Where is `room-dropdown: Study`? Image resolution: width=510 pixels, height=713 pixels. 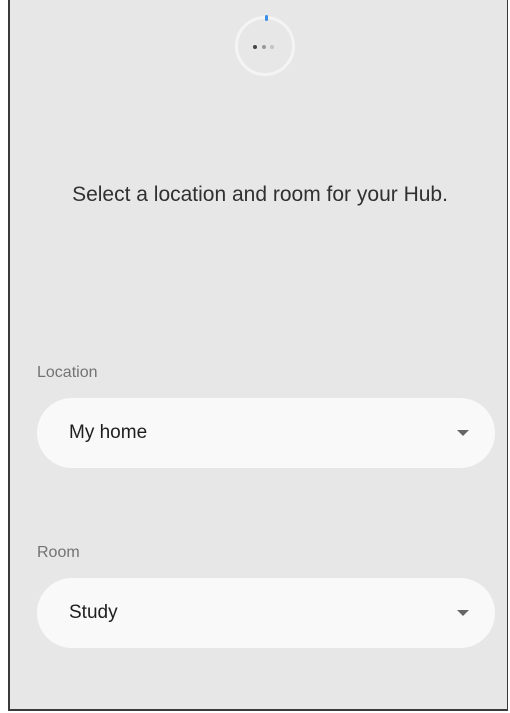
room-dropdown: Study is located at coordinates (266, 613).